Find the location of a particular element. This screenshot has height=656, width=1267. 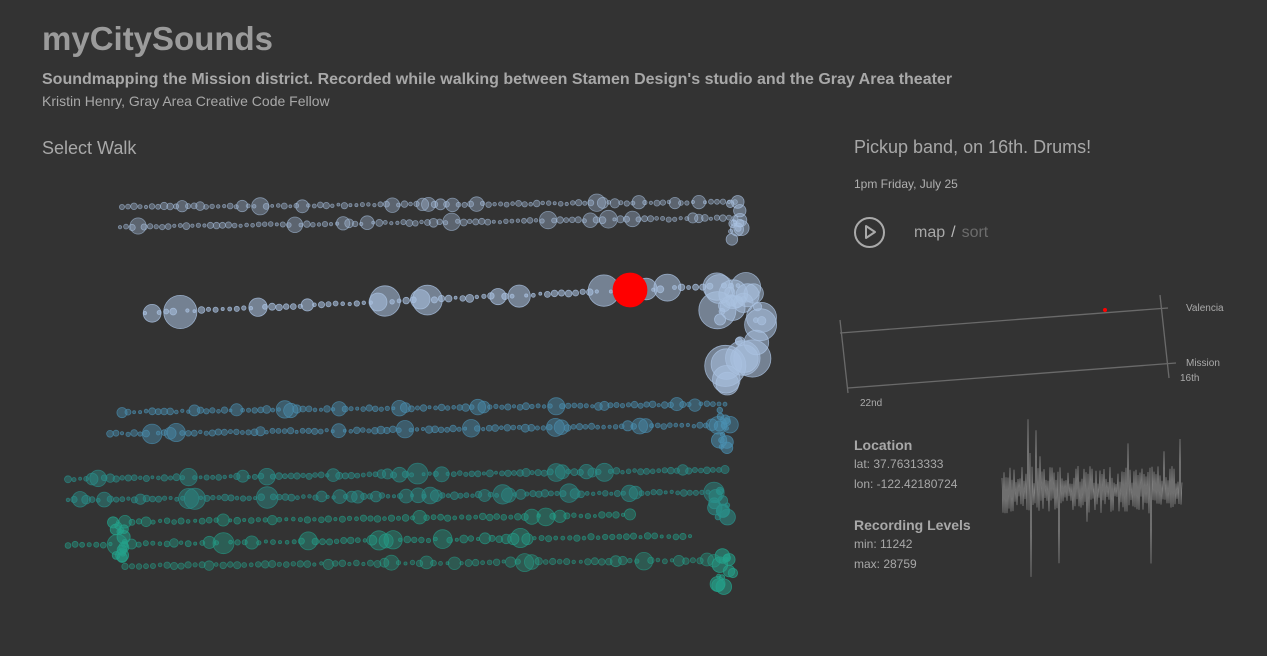

play-button is located at coordinates (869, 232).